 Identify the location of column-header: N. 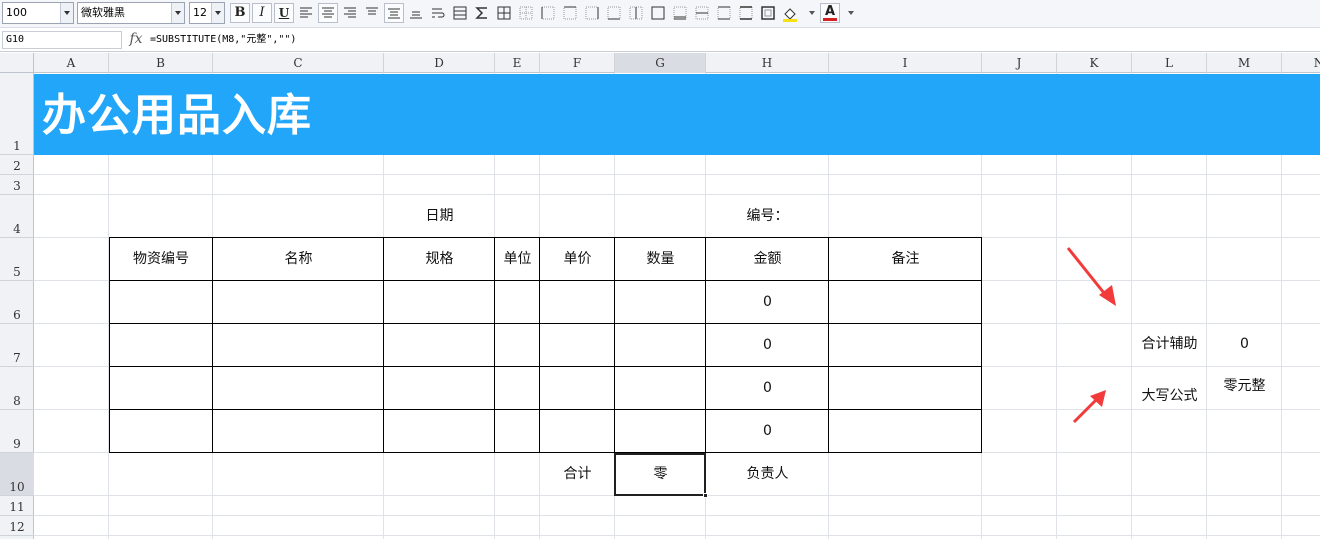
(1301, 63).